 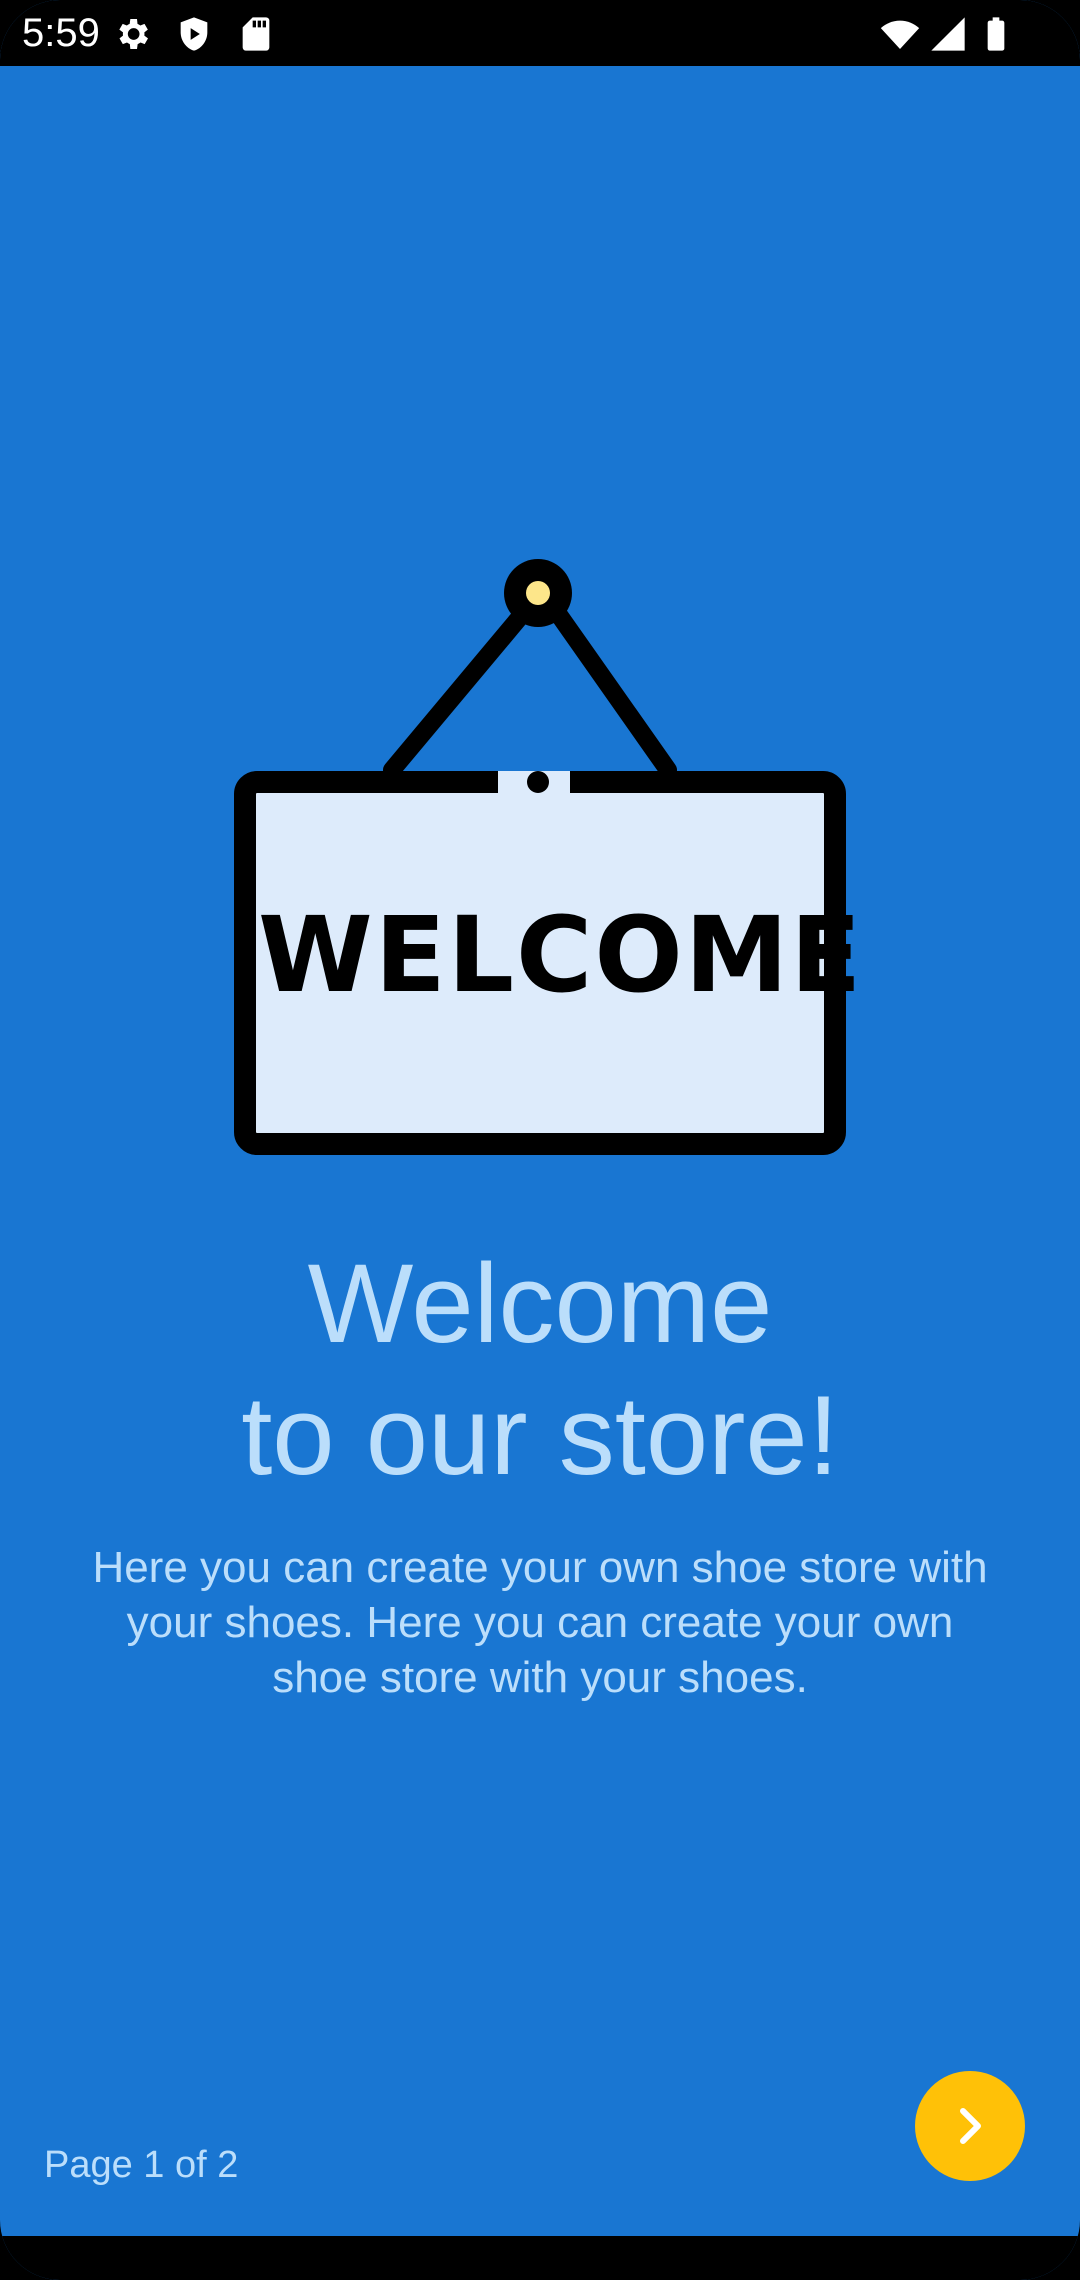 What do you see at coordinates (540, 1303) in the screenshot?
I see `title-line-1: Welcome` at bounding box center [540, 1303].